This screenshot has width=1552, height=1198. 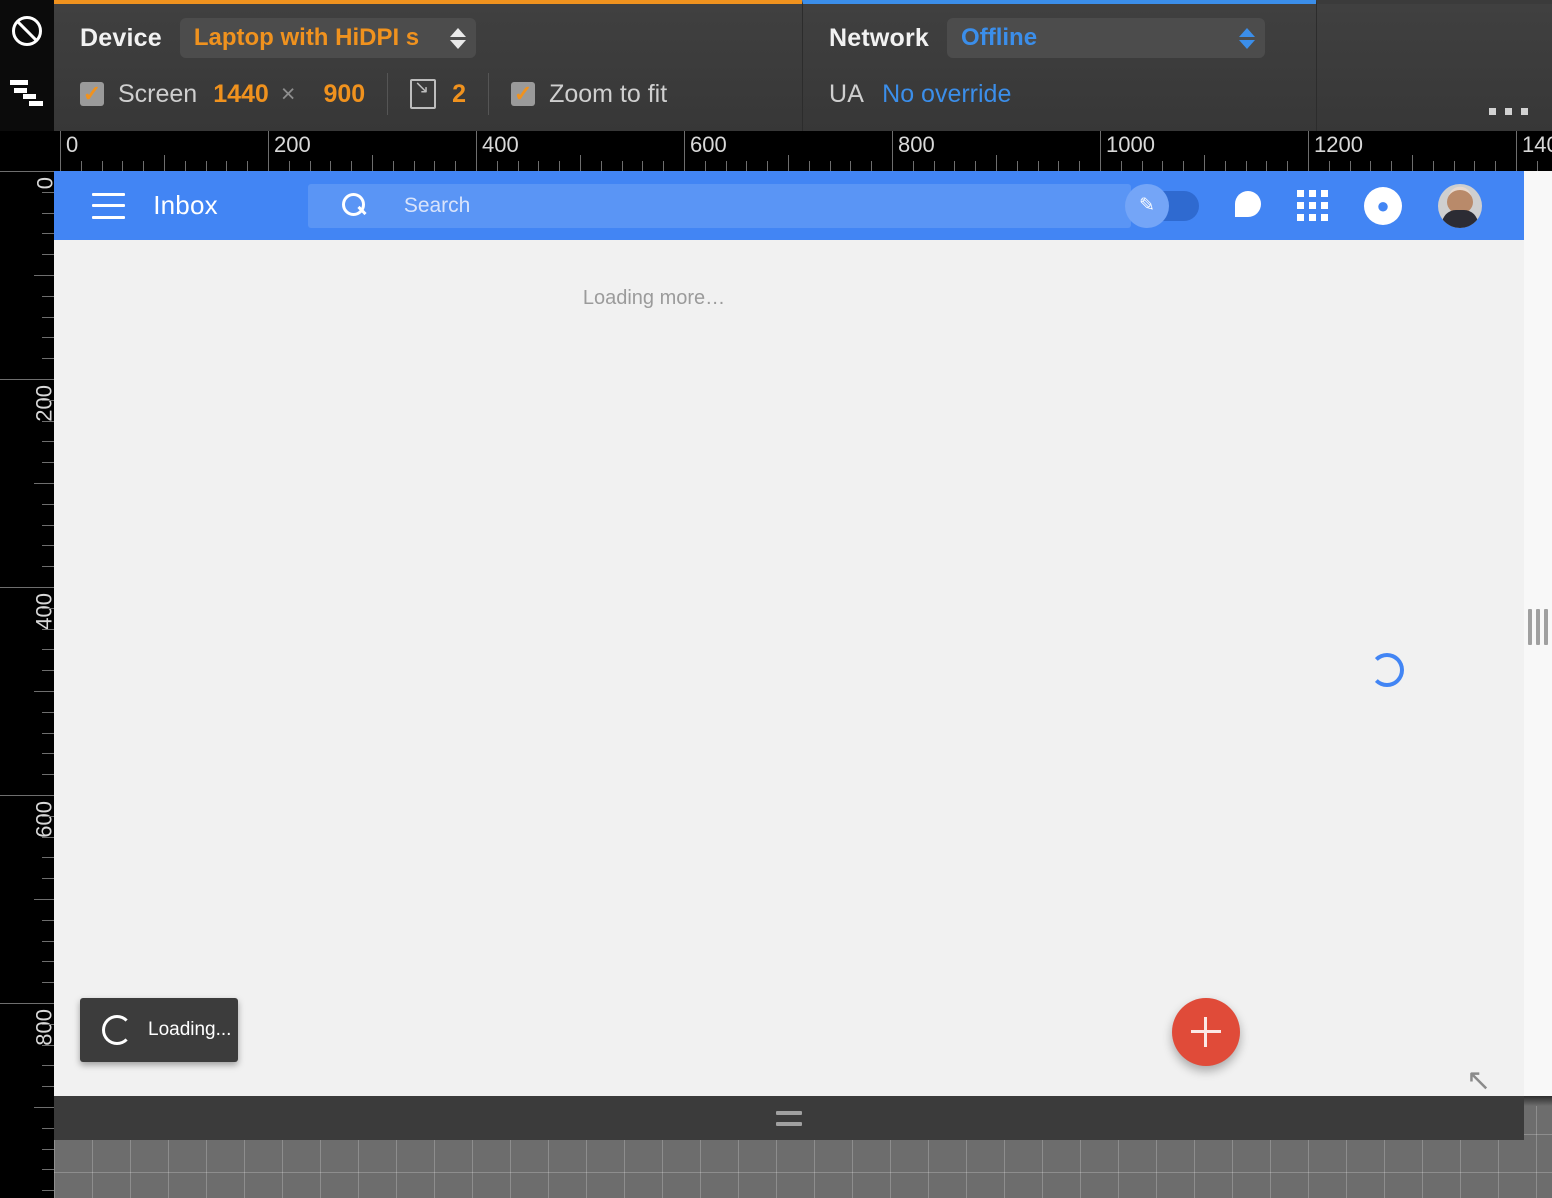 I want to click on vertical-ruler: 0 200 400 600 800, so click(x=27, y=664).